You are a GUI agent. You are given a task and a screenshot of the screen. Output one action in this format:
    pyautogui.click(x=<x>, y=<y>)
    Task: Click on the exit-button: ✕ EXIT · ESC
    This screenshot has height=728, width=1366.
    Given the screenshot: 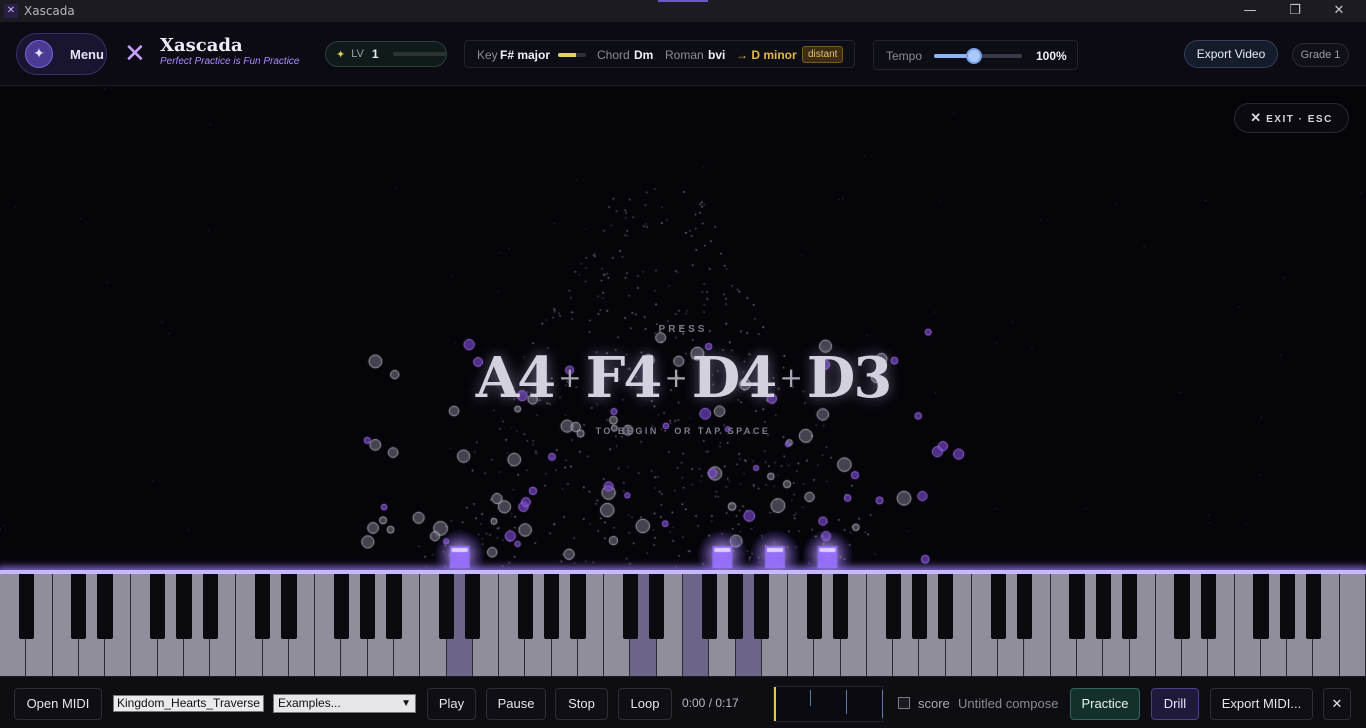 What is the action you would take?
    pyautogui.click(x=1291, y=118)
    